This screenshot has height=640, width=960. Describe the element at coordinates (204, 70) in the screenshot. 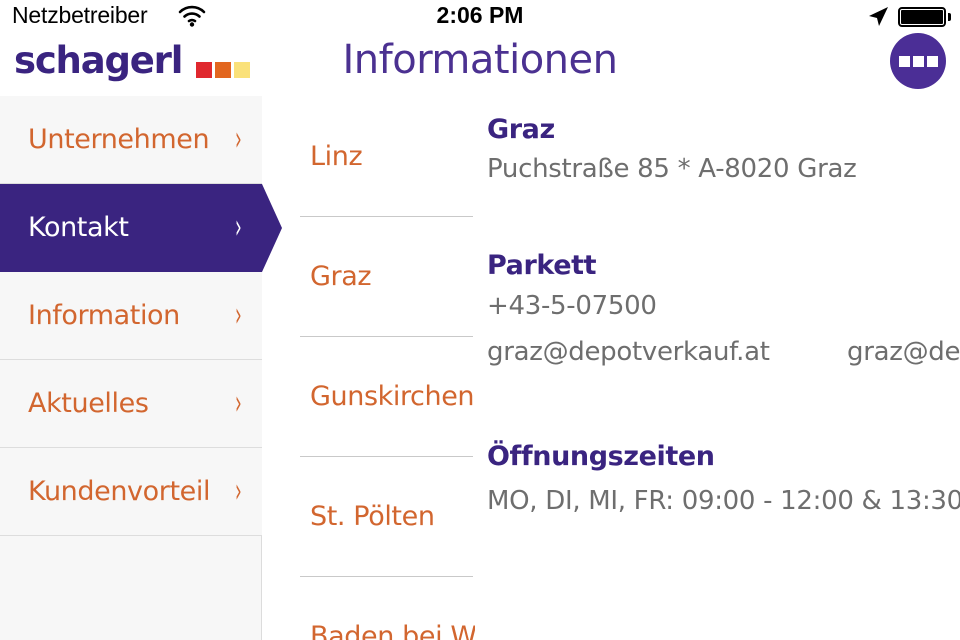

I see `logo-square-red` at that location.